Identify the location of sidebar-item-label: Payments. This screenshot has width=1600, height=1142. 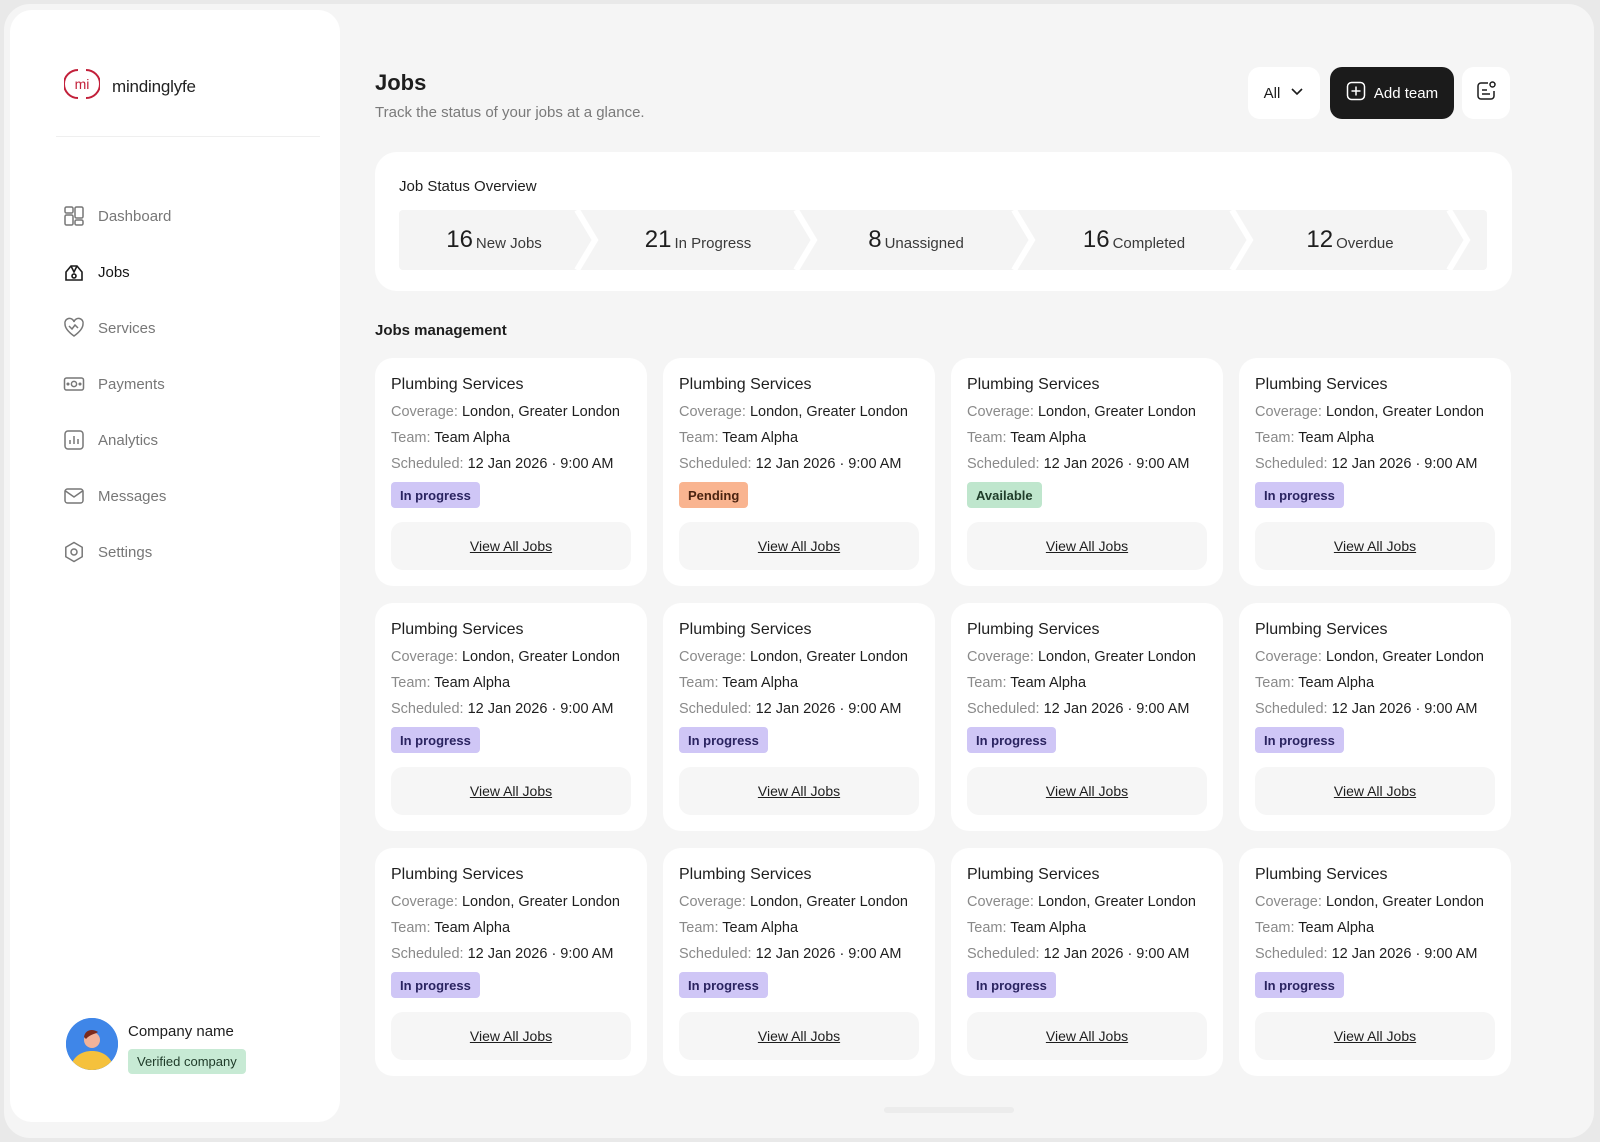
(131, 384).